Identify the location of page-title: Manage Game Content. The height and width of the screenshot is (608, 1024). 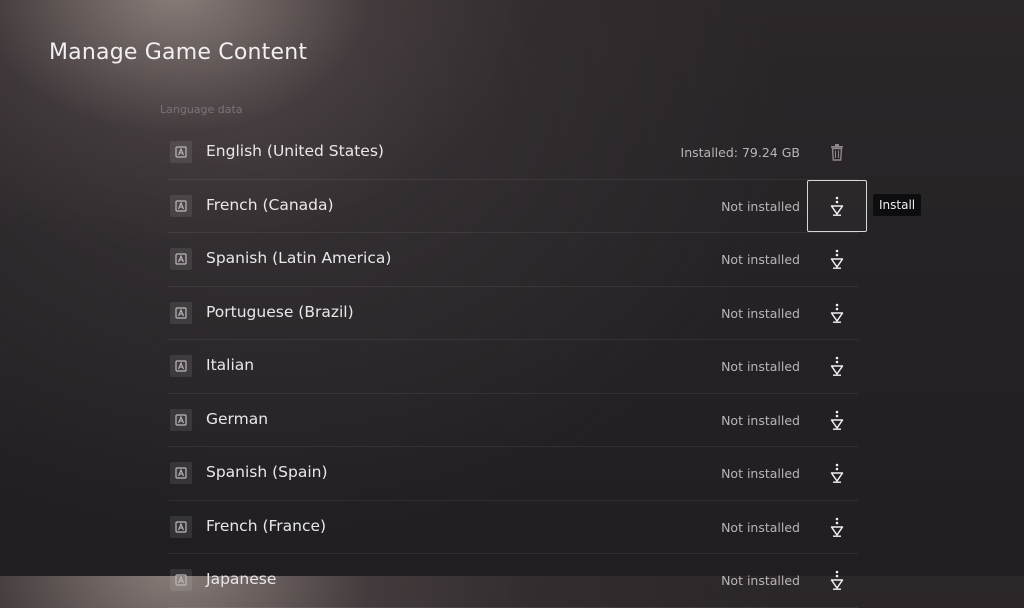
(178, 52).